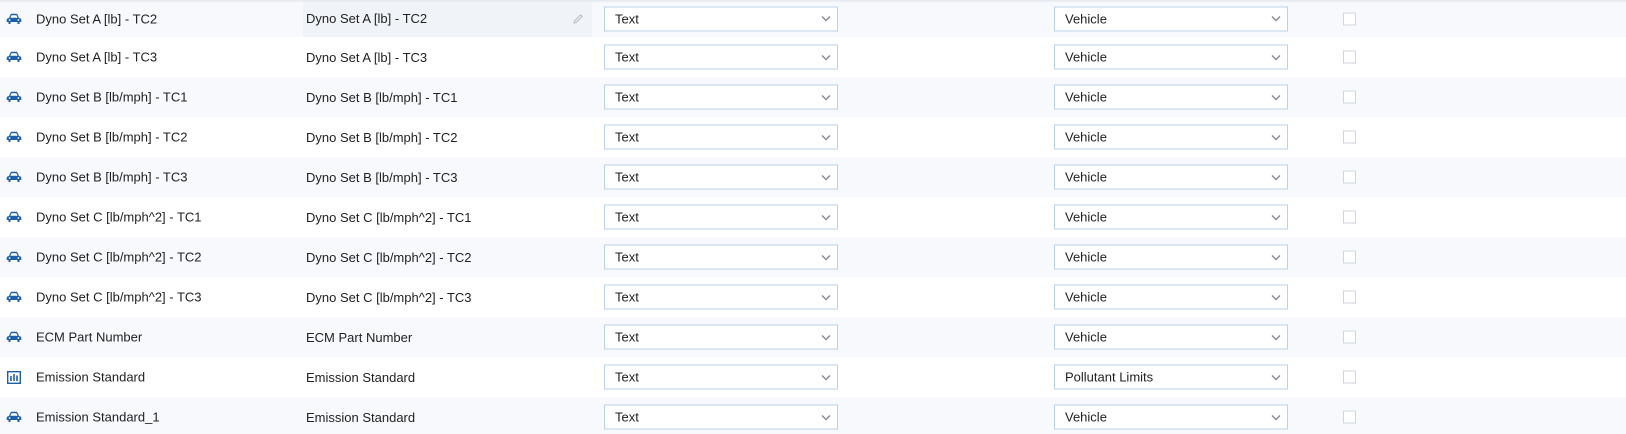 Image resolution: width=1626 pixels, height=434 pixels. I want to click on display-name-cell: Dyno Set C [lb/mph^2] - TC3, so click(449, 297).